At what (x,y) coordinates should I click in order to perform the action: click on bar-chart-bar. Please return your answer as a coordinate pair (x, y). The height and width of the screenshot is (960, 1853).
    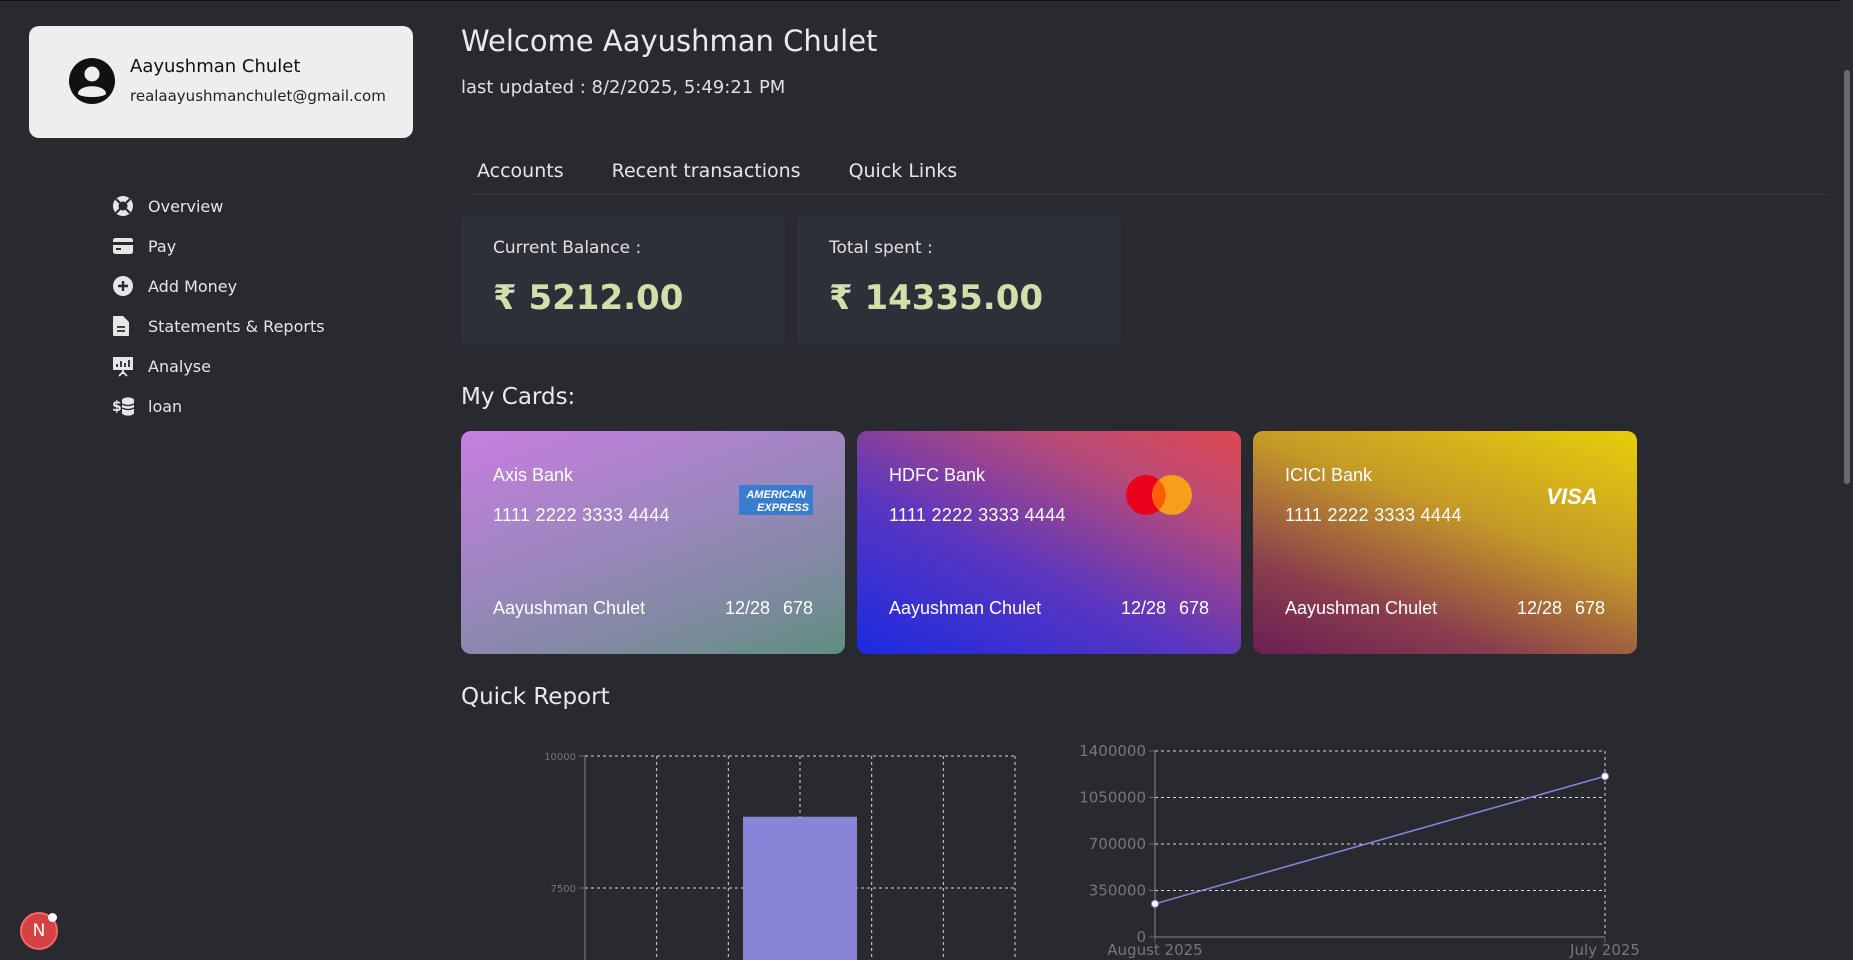
    Looking at the image, I should click on (800, 888).